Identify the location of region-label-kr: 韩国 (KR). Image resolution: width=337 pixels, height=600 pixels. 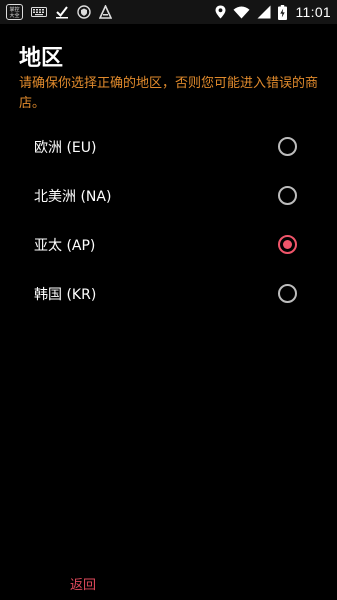
(65, 294).